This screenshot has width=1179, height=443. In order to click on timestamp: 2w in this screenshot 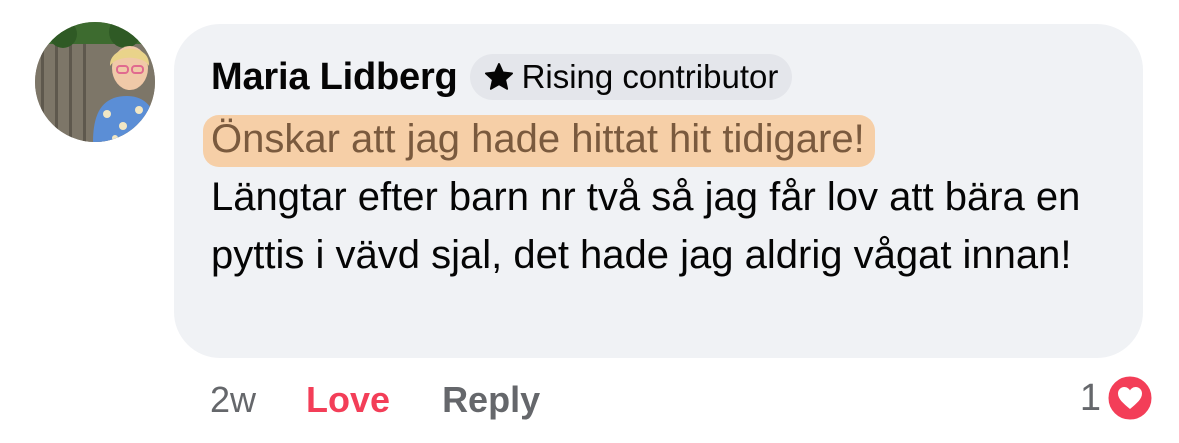, I will do `click(233, 400)`.